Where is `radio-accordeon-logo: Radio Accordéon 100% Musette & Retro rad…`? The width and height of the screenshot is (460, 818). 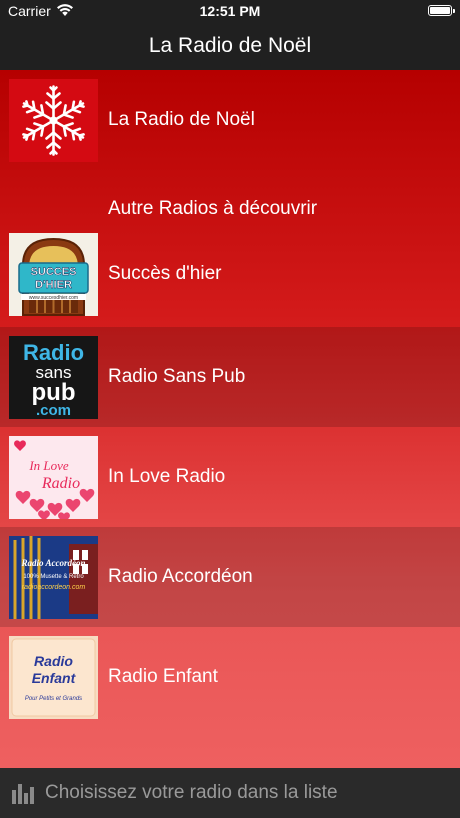
radio-accordeon-logo: Radio Accordéon 100% Musette & Retro rad… is located at coordinates (53, 577).